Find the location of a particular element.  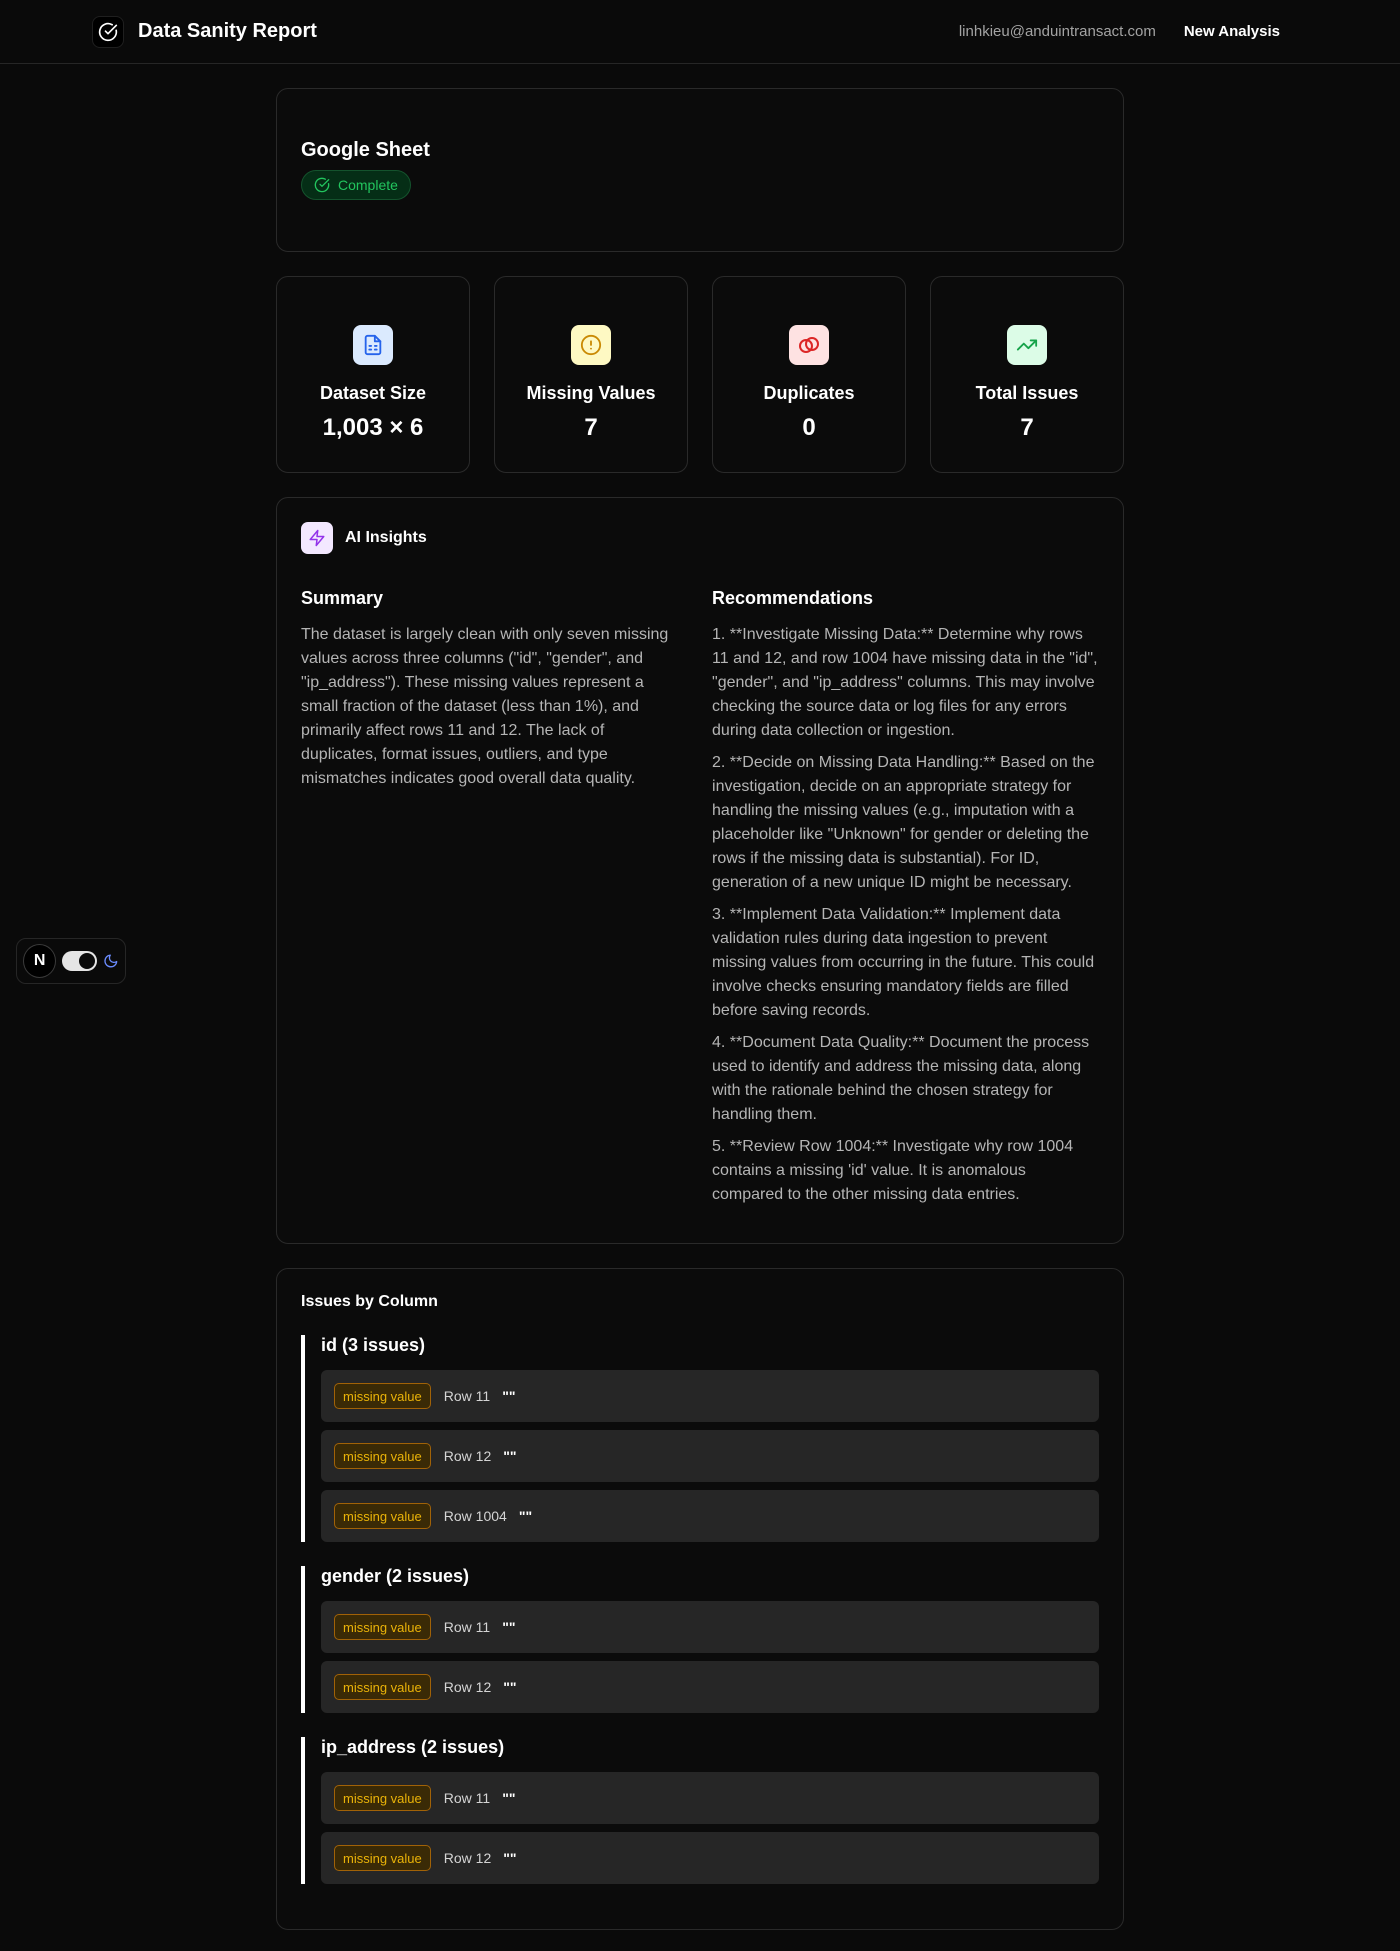

dev-tools-widget: N is located at coordinates (71, 961).